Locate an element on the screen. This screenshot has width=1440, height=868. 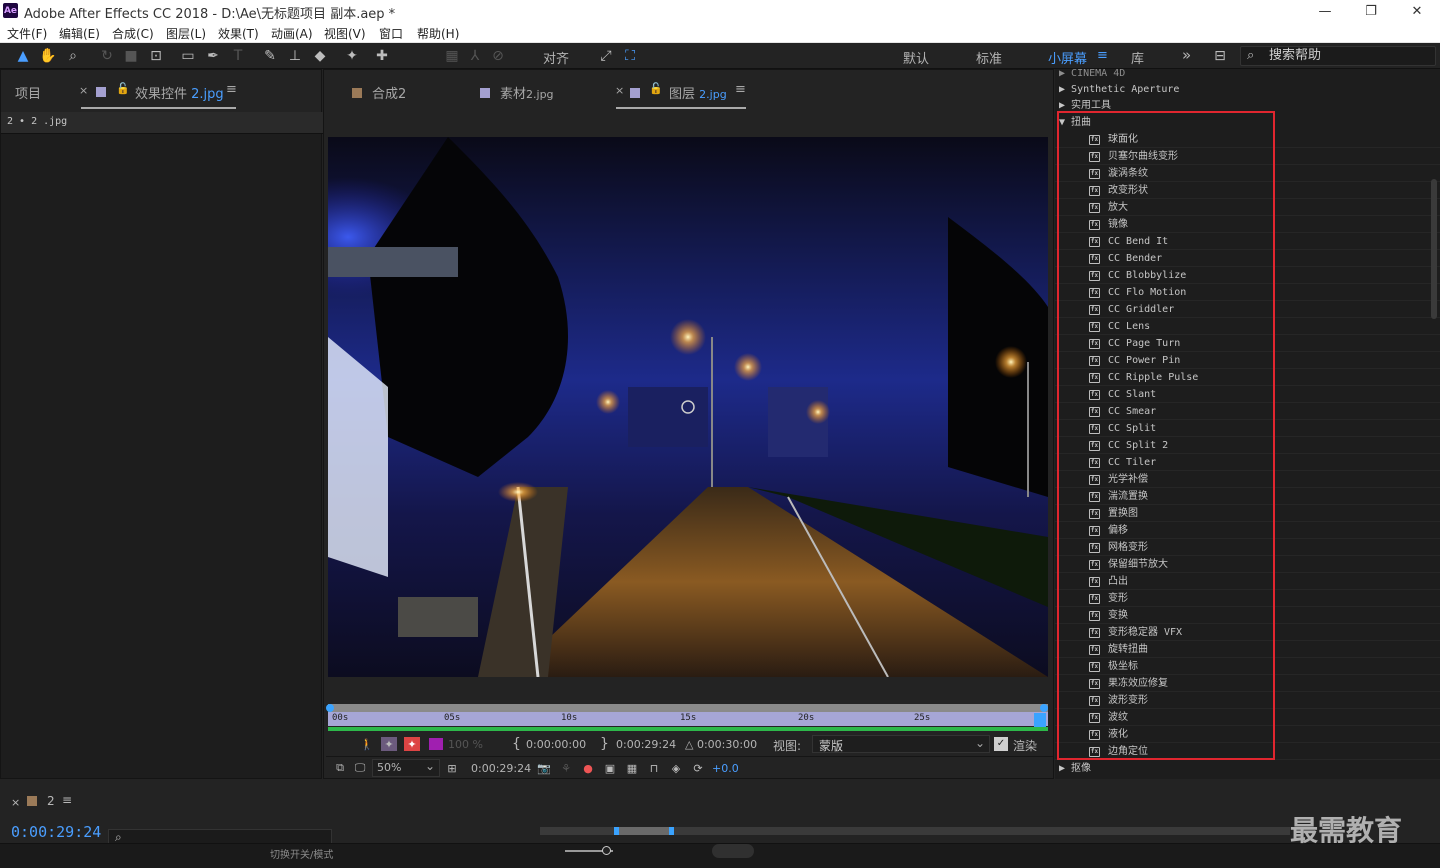
roi-icon: ▣ is located at coordinates (610, 768).